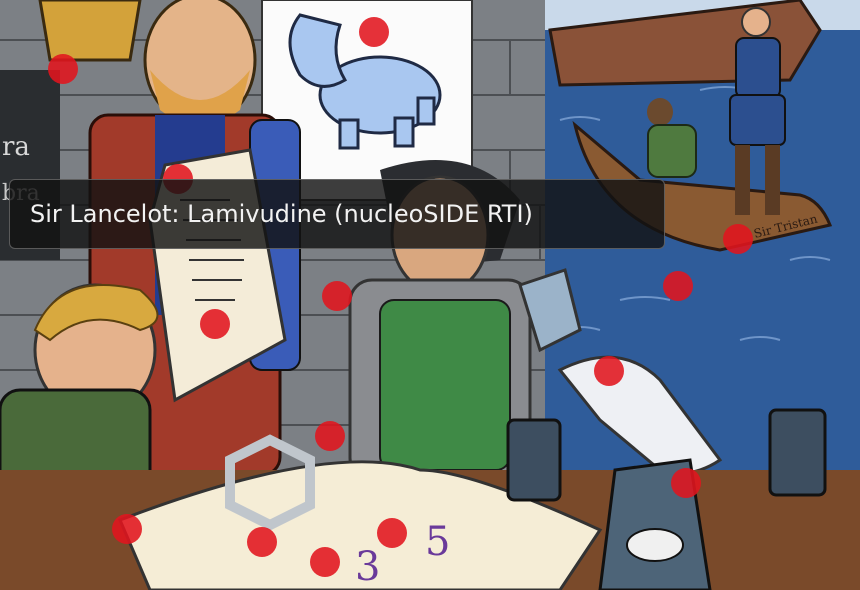 This screenshot has width=860, height=590. I want to click on hotspot-scroll-letter, so click(215, 324).